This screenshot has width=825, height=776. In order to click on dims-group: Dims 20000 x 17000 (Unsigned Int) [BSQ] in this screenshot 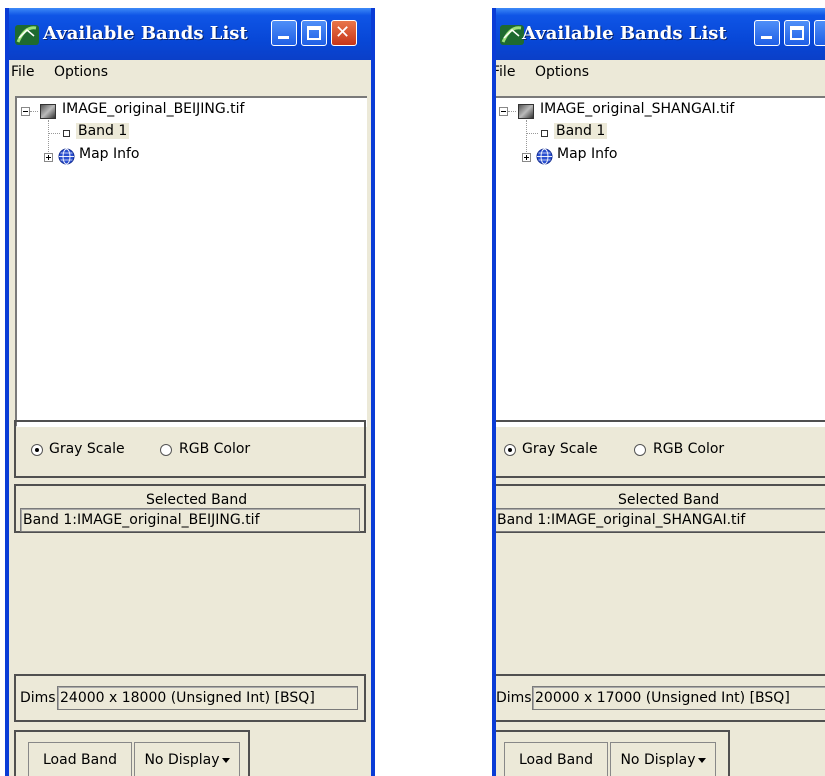, I will do `click(660, 698)`.